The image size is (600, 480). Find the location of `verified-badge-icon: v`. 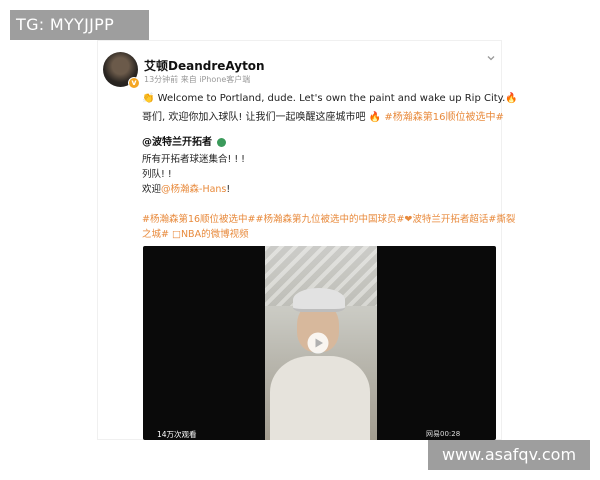

verified-badge-icon: v is located at coordinates (134, 83).